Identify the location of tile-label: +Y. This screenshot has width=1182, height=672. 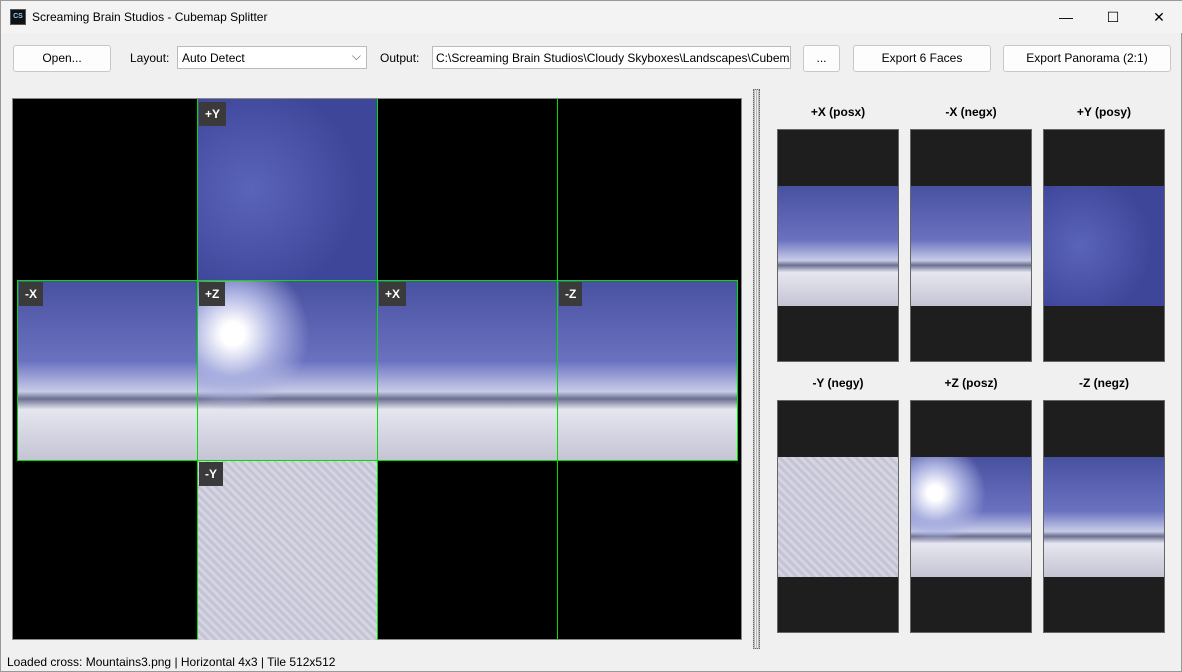
(213, 114).